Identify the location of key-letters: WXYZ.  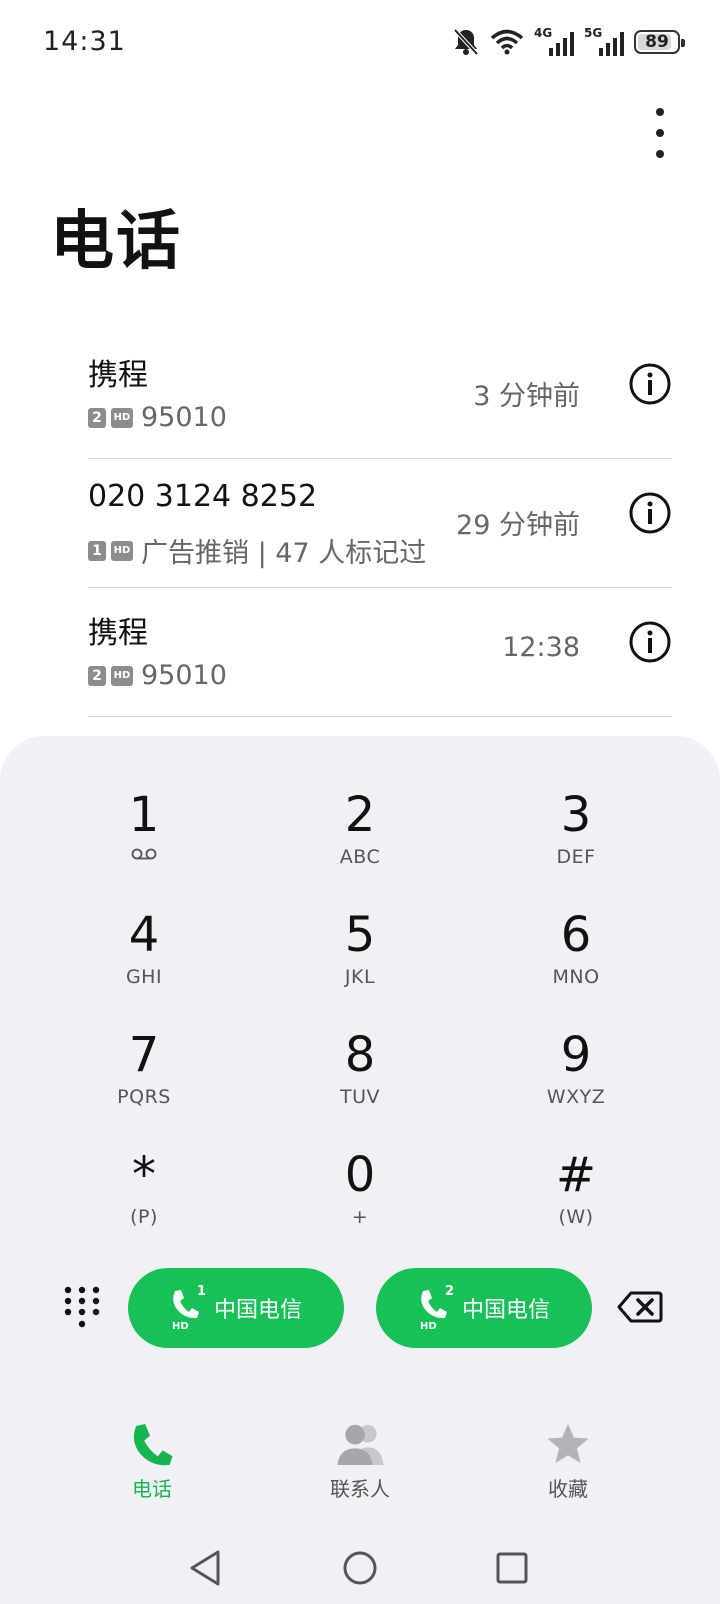
(576, 1097).